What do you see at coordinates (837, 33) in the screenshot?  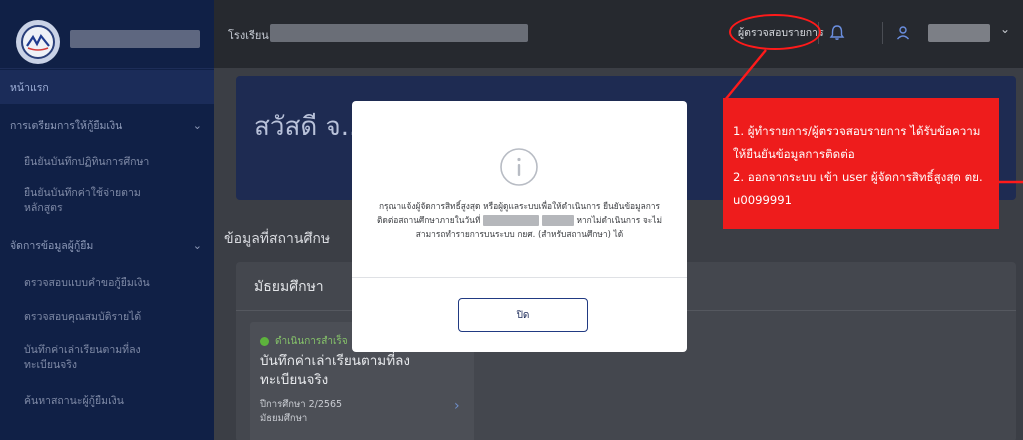 I see `bell-icon` at bounding box center [837, 33].